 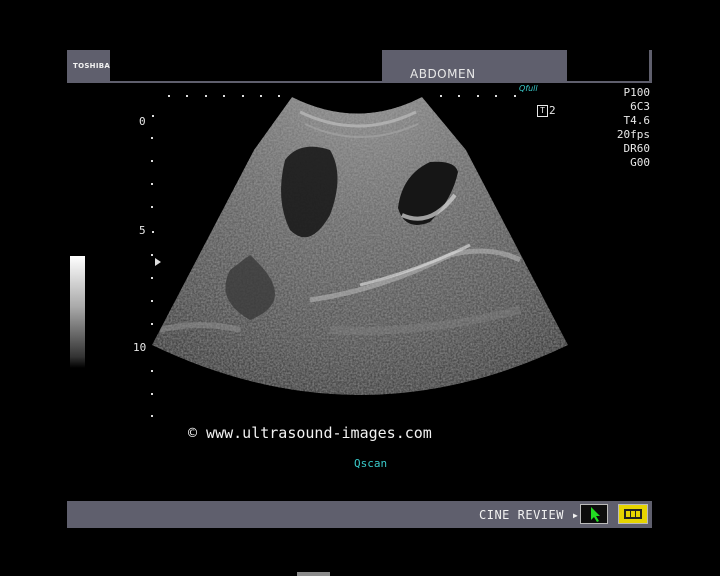 What do you see at coordinates (529, 515) in the screenshot?
I see `cine-review-label: CINE REVIEW ▸` at bounding box center [529, 515].